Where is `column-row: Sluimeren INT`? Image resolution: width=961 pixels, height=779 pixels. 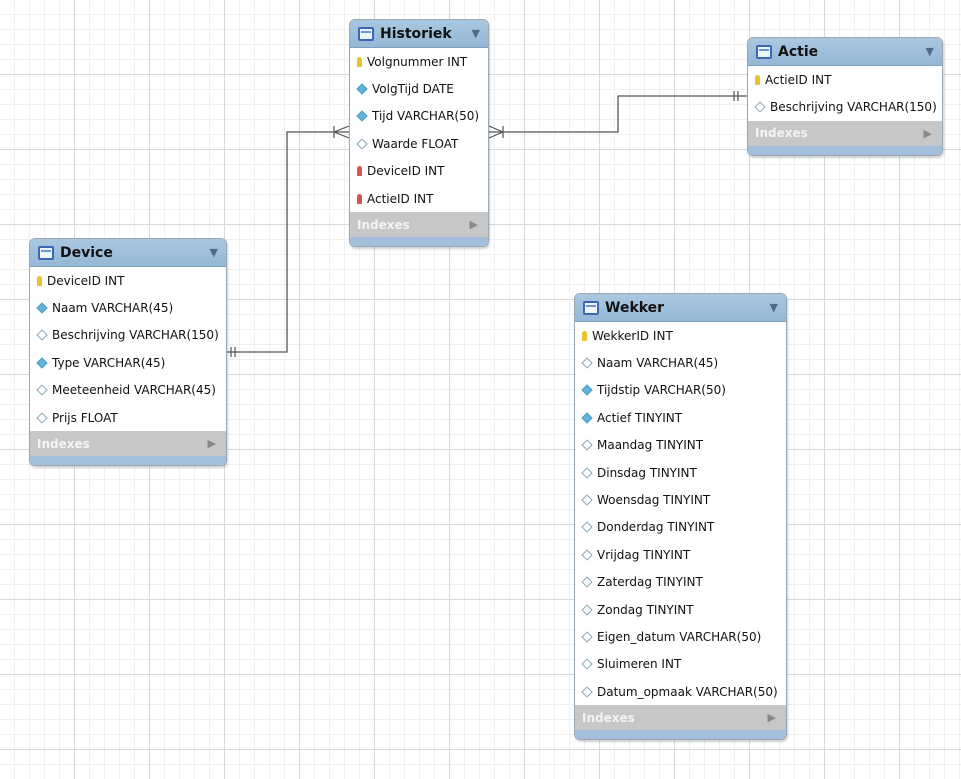
column-row: Sluimeren INT is located at coordinates (680, 664).